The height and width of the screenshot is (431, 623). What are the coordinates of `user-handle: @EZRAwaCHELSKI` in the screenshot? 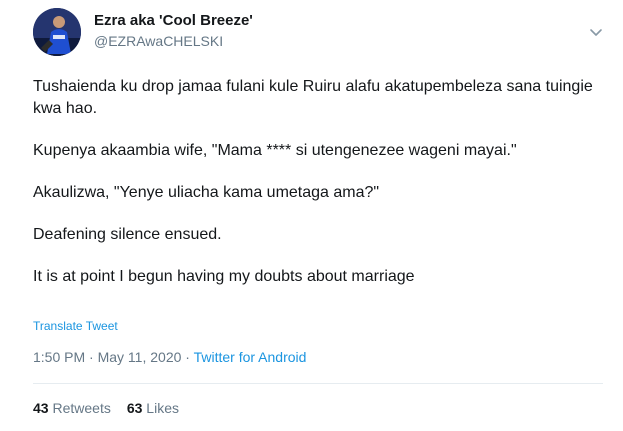 It's located at (158, 41).